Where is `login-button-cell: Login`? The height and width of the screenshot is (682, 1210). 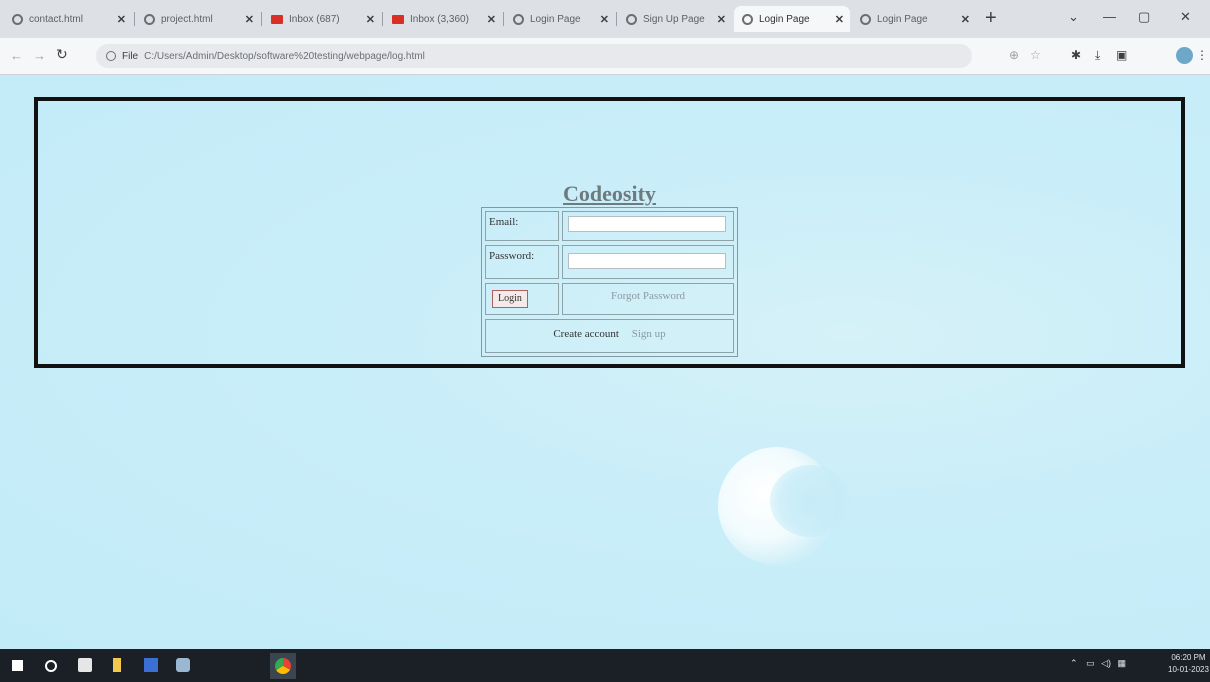 login-button-cell: Login is located at coordinates (522, 299).